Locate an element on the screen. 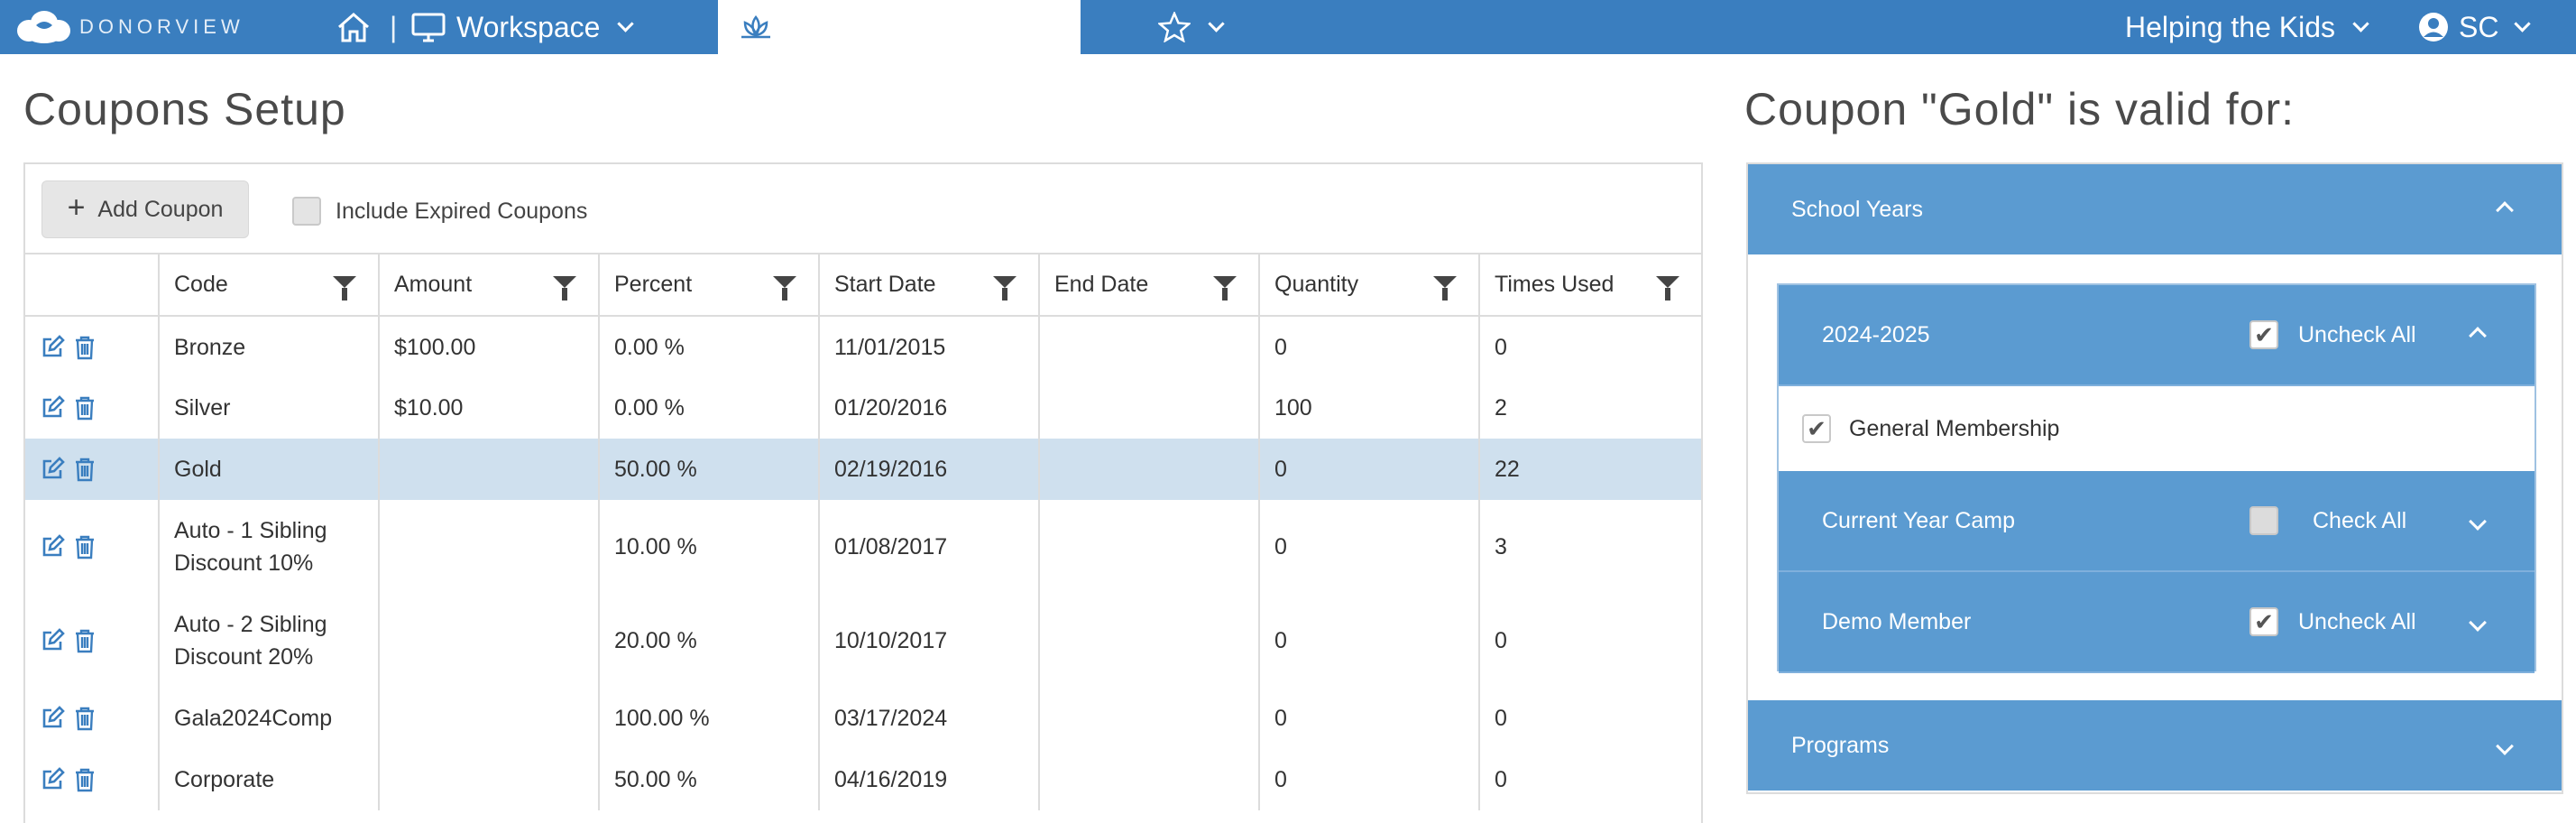  column-header-code: Code is located at coordinates (269, 285).